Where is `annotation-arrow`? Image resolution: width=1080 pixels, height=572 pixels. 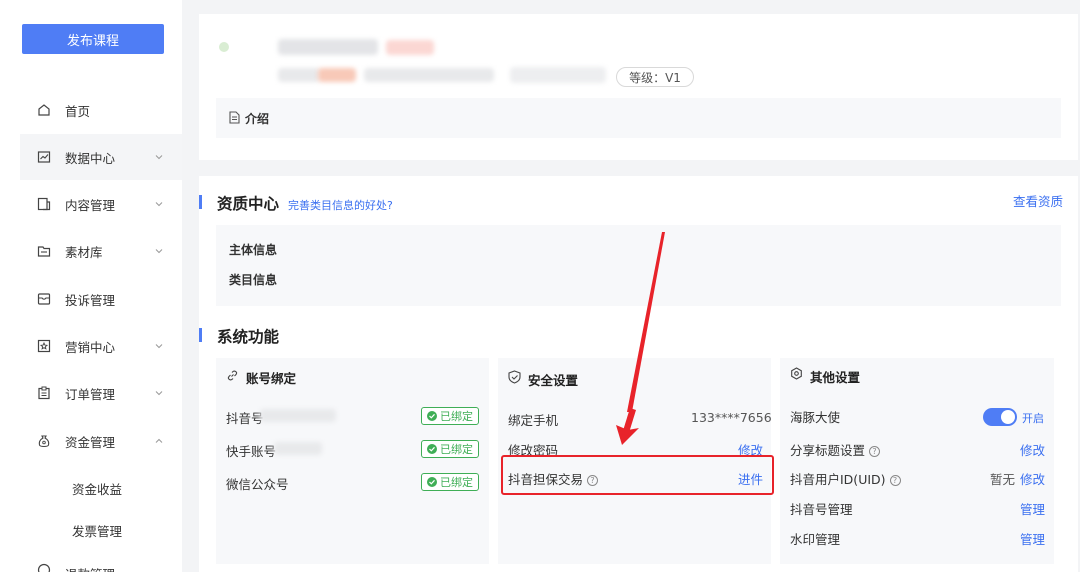 annotation-arrow is located at coordinates (640, 338).